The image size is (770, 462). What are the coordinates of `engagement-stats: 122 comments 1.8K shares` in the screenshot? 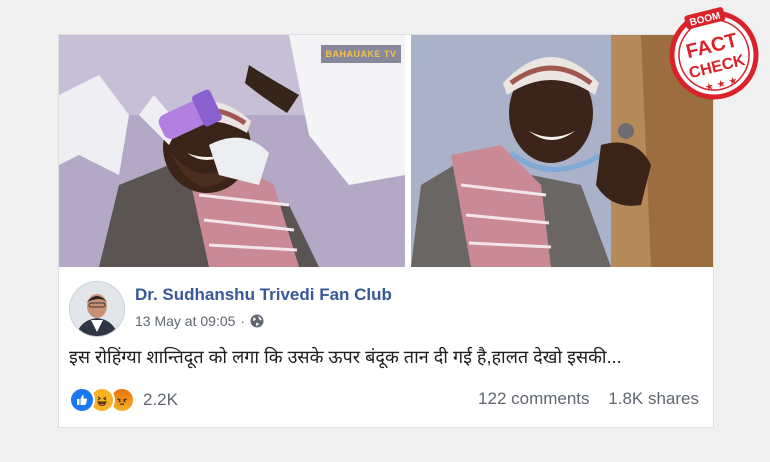 It's located at (588, 399).